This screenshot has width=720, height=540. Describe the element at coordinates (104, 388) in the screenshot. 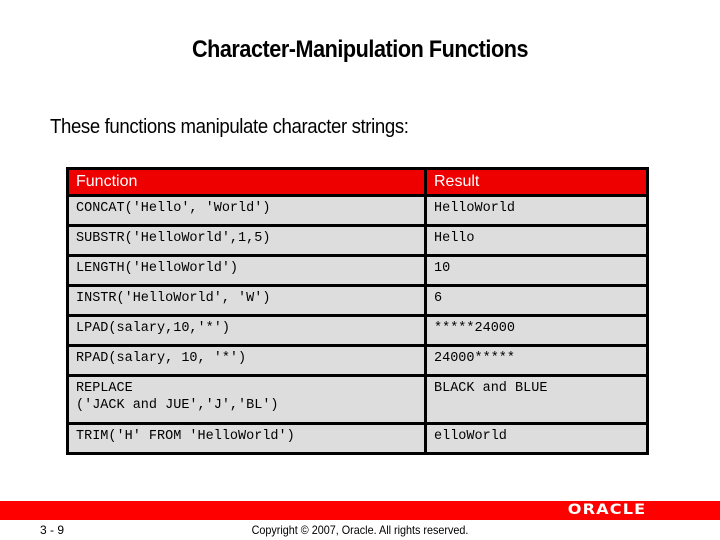

I see `function-line: REPLACE` at that location.